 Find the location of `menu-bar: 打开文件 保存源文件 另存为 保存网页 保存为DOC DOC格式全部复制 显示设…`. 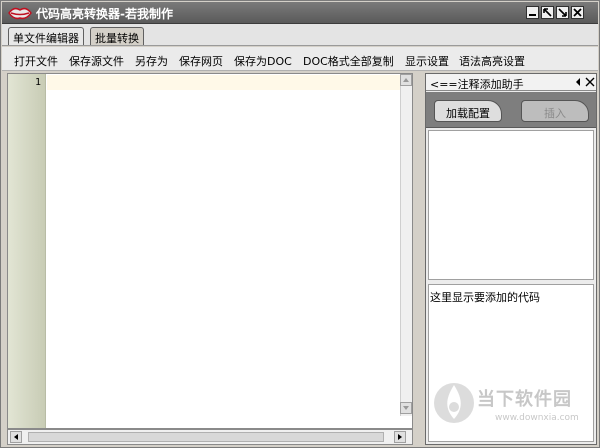

menu-bar: 打开文件 保存源文件 另存为 保存网页 保存为DOC DOC格式全部复制 显示设… is located at coordinates (300, 59).